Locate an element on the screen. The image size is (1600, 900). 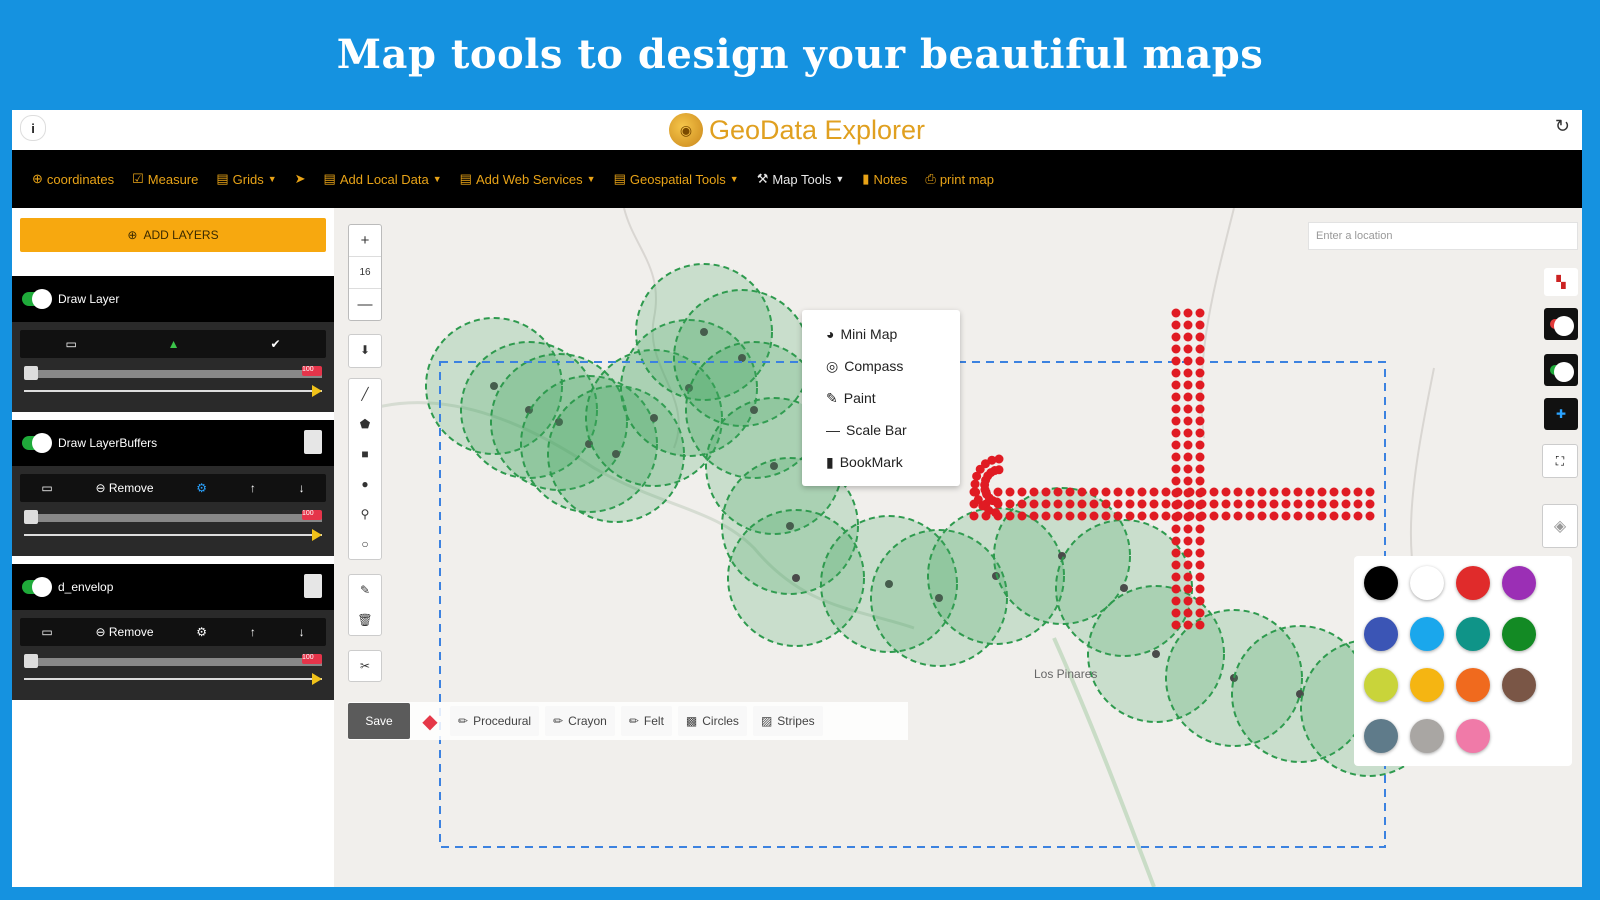
nav-coordinates: ⊕ coordinates is located at coordinates (73, 179).